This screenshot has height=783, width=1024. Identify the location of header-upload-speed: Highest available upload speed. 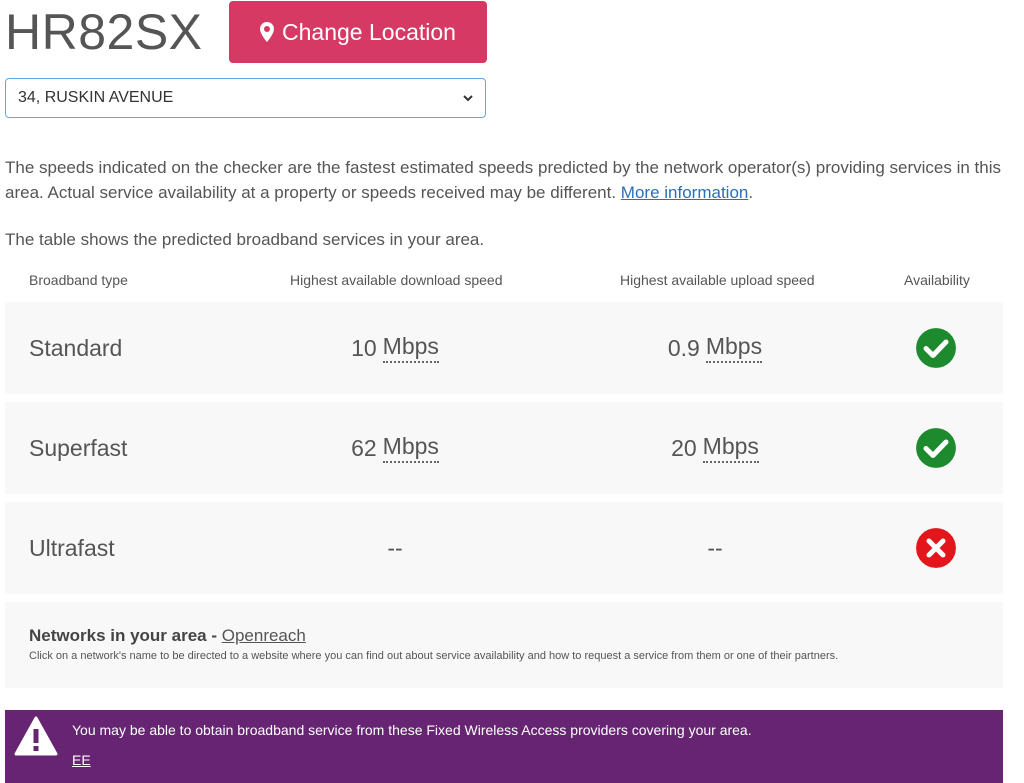
(717, 280).